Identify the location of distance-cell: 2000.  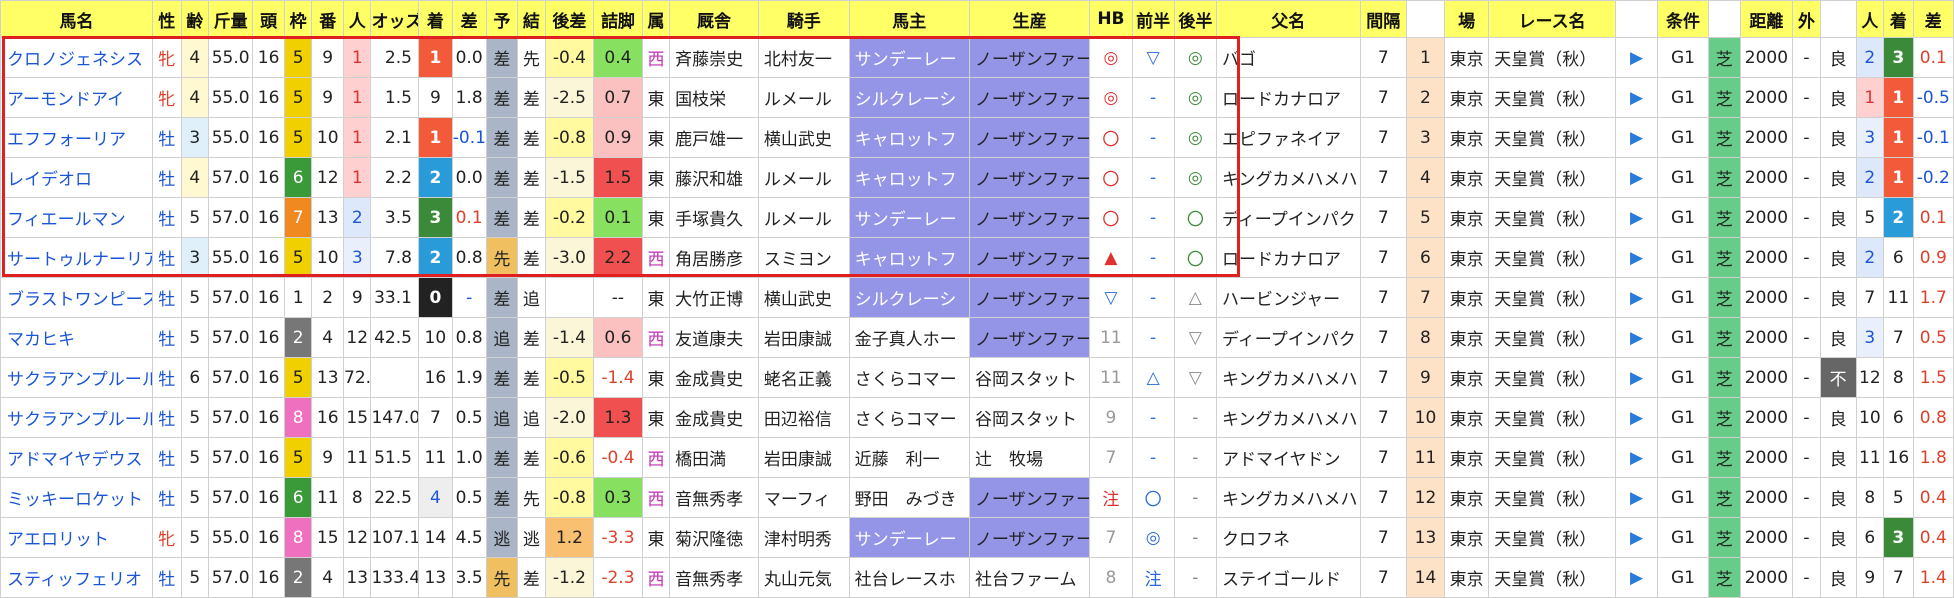
(1766, 217).